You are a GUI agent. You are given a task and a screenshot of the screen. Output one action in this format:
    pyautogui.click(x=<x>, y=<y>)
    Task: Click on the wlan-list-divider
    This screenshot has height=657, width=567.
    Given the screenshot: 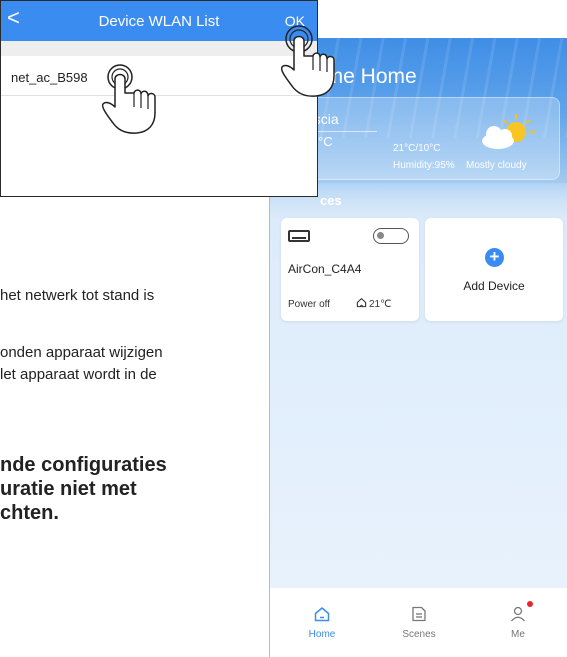 What is the action you would take?
    pyautogui.click(x=159, y=48)
    